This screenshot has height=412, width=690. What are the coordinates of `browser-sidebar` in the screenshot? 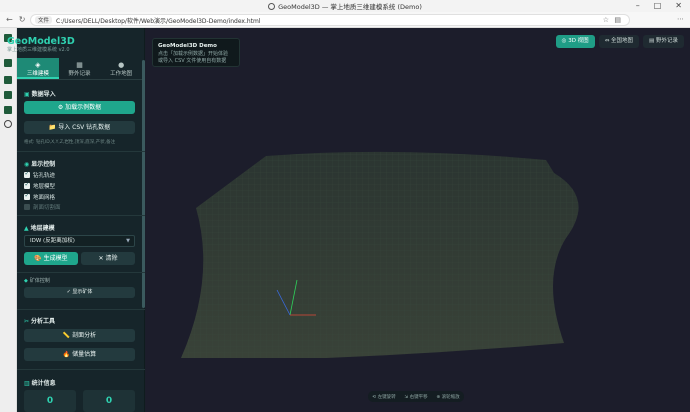 It's located at (8, 220).